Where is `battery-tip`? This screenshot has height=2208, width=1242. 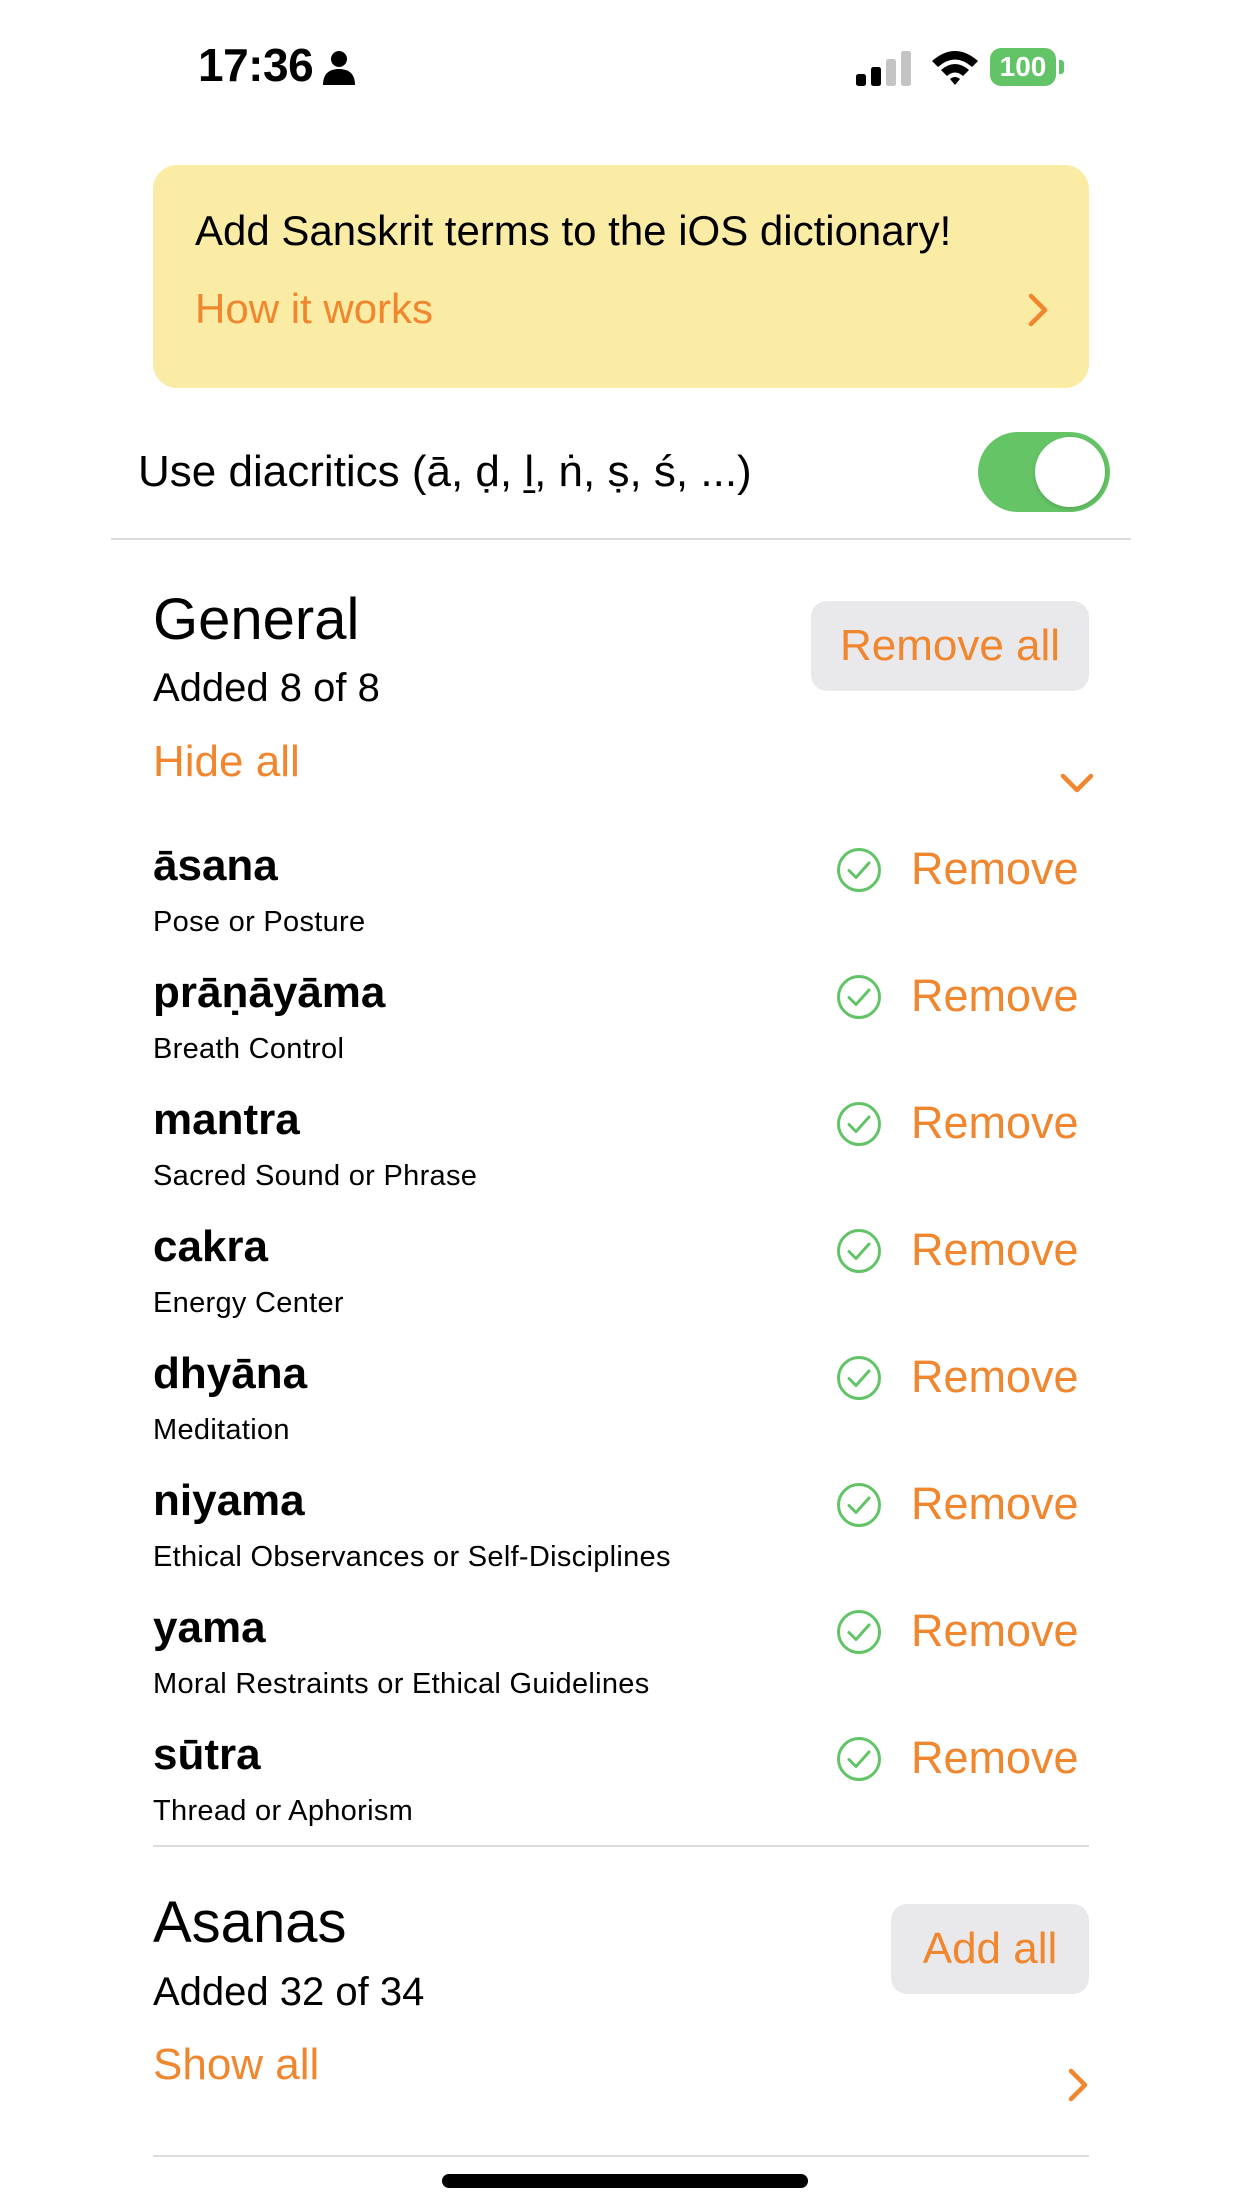
battery-tip is located at coordinates (1061, 67).